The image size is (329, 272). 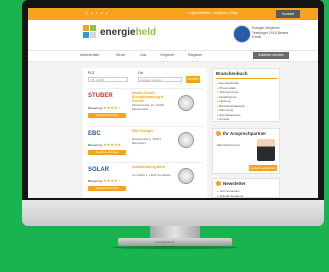 I want to click on nav-item-ratgeber: Ratgeber, so click(x=195, y=55).